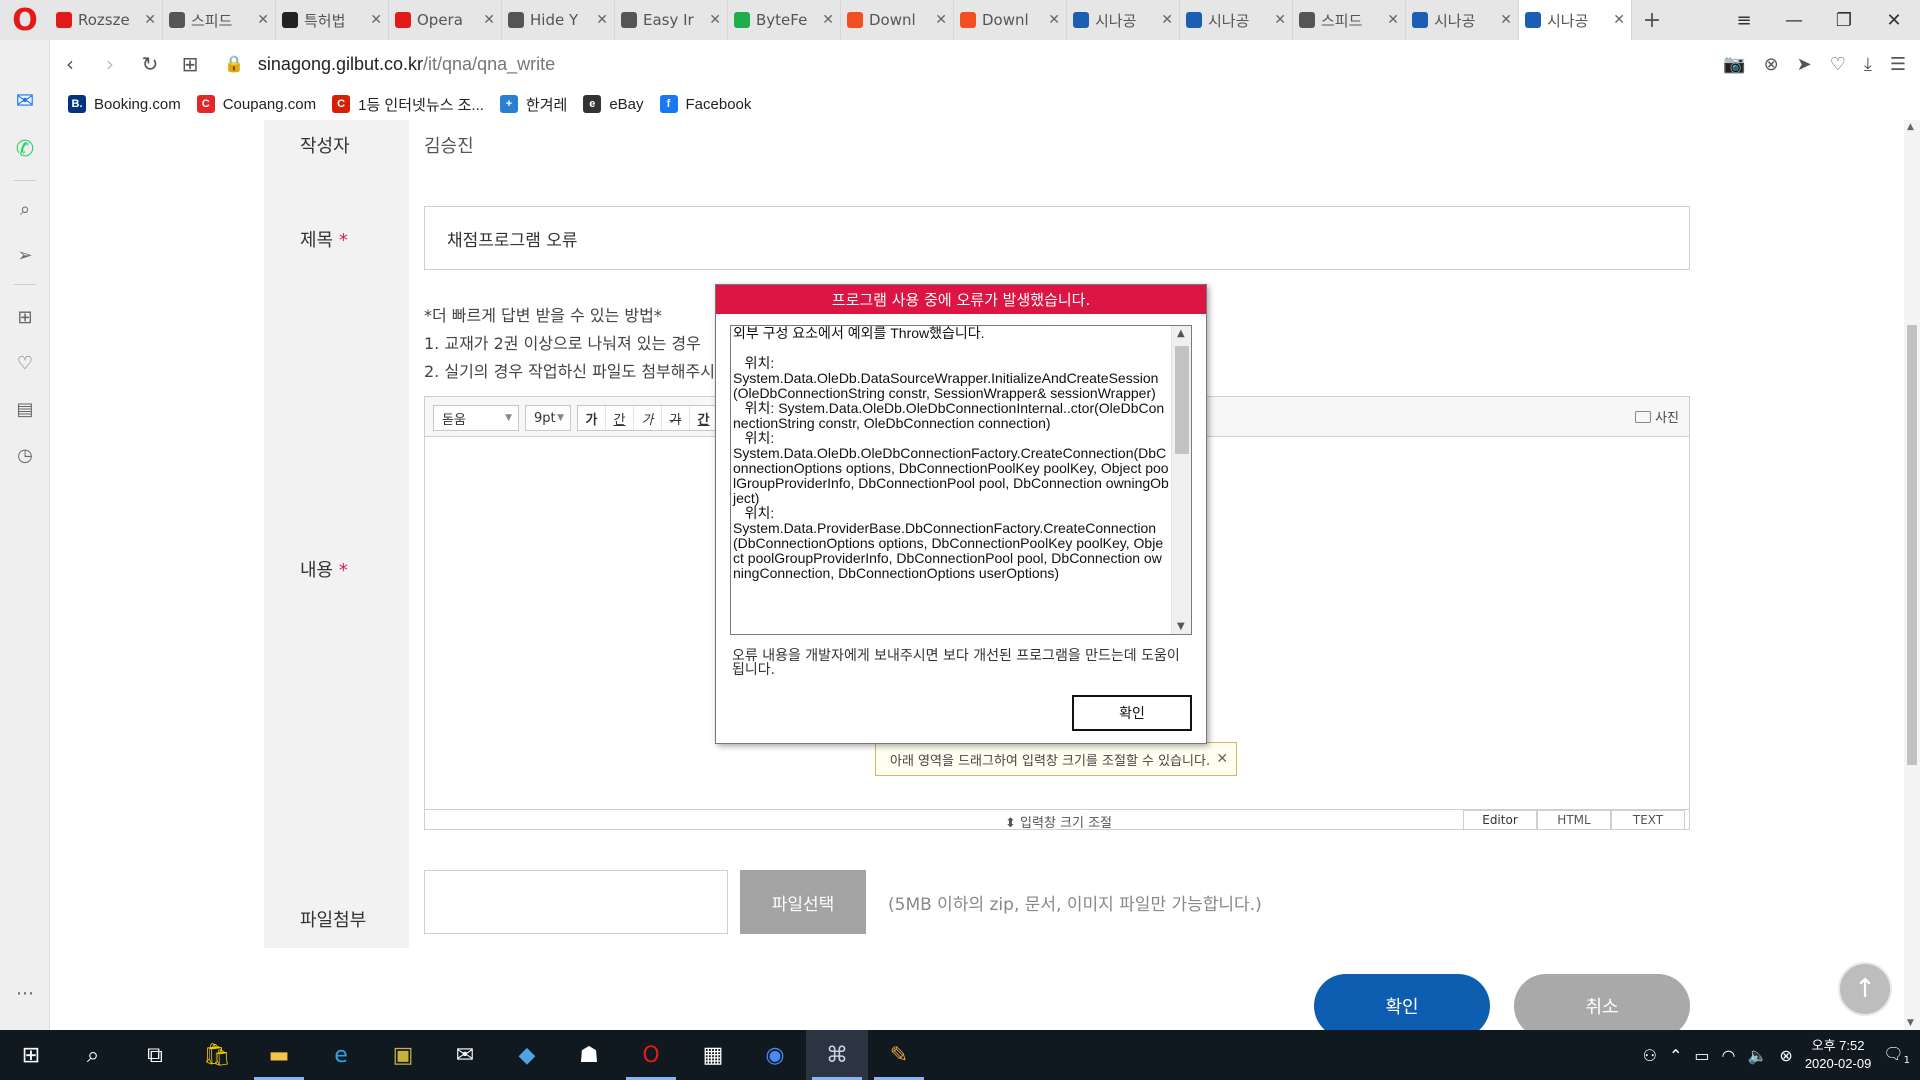  Describe the element at coordinates (1771, 64) in the screenshot. I see `adblock-icon: ⊗` at that location.